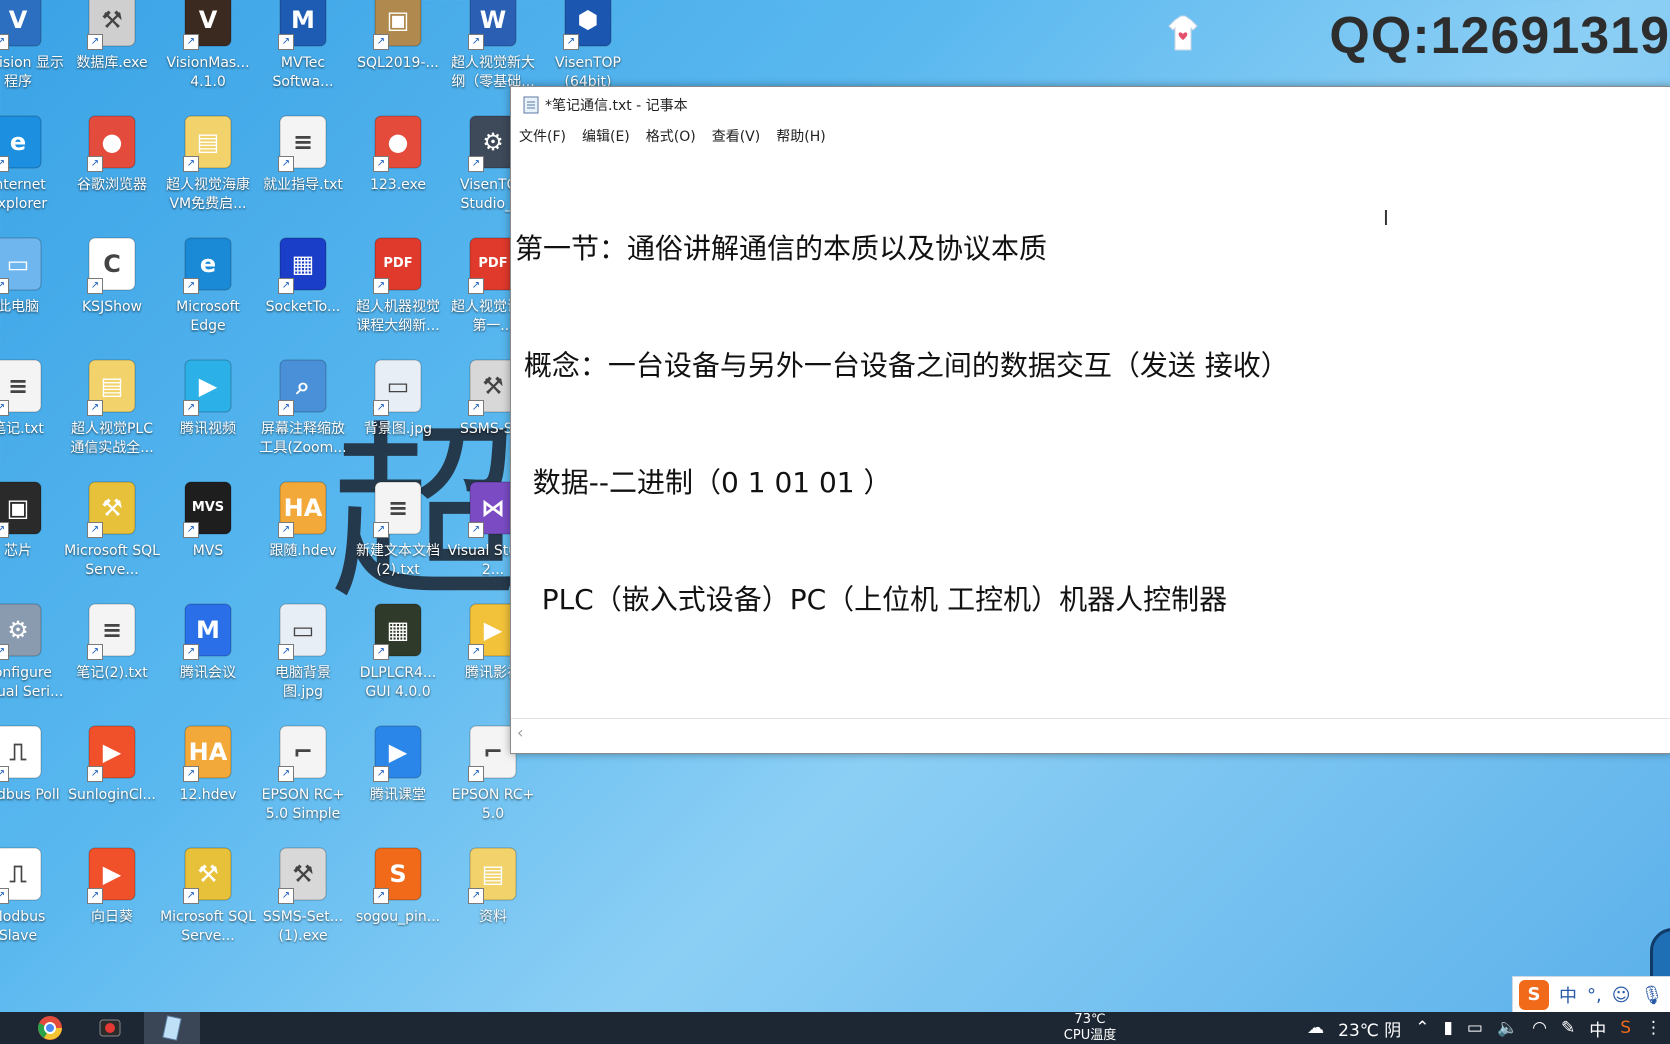 Image resolution: width=1670 pixels, height=1044 pixels. I want to click on desktop-icon: ⌐ ↗ EPSON RC+ 5.0 Simple, so click(303, 773).